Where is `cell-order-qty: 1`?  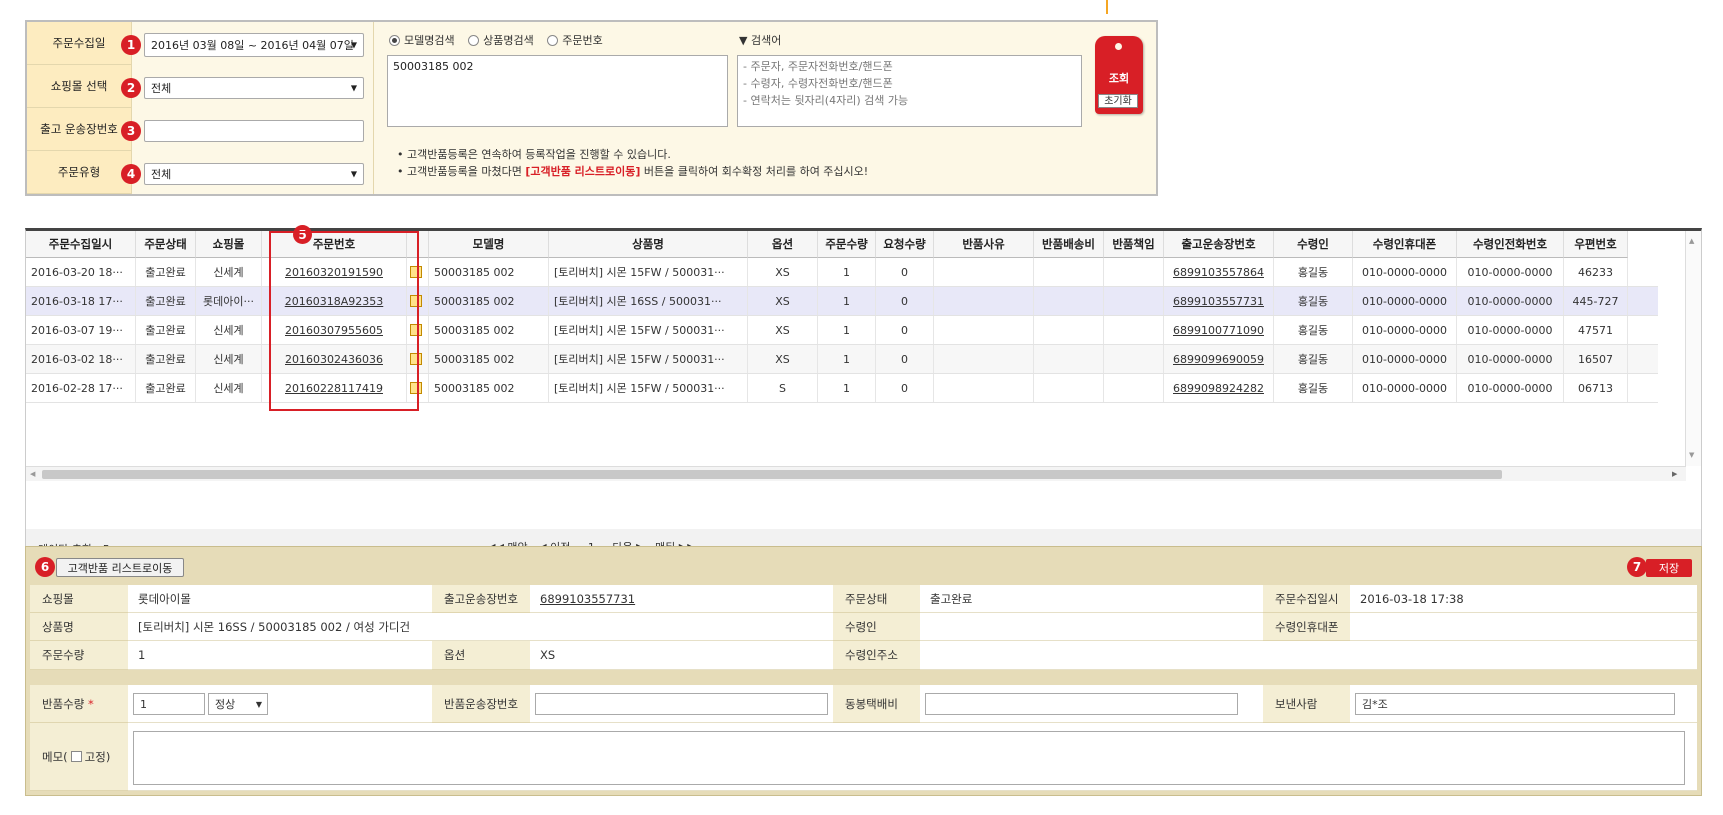
cell-order-qty: 1 is located at coordinates (847, 330).